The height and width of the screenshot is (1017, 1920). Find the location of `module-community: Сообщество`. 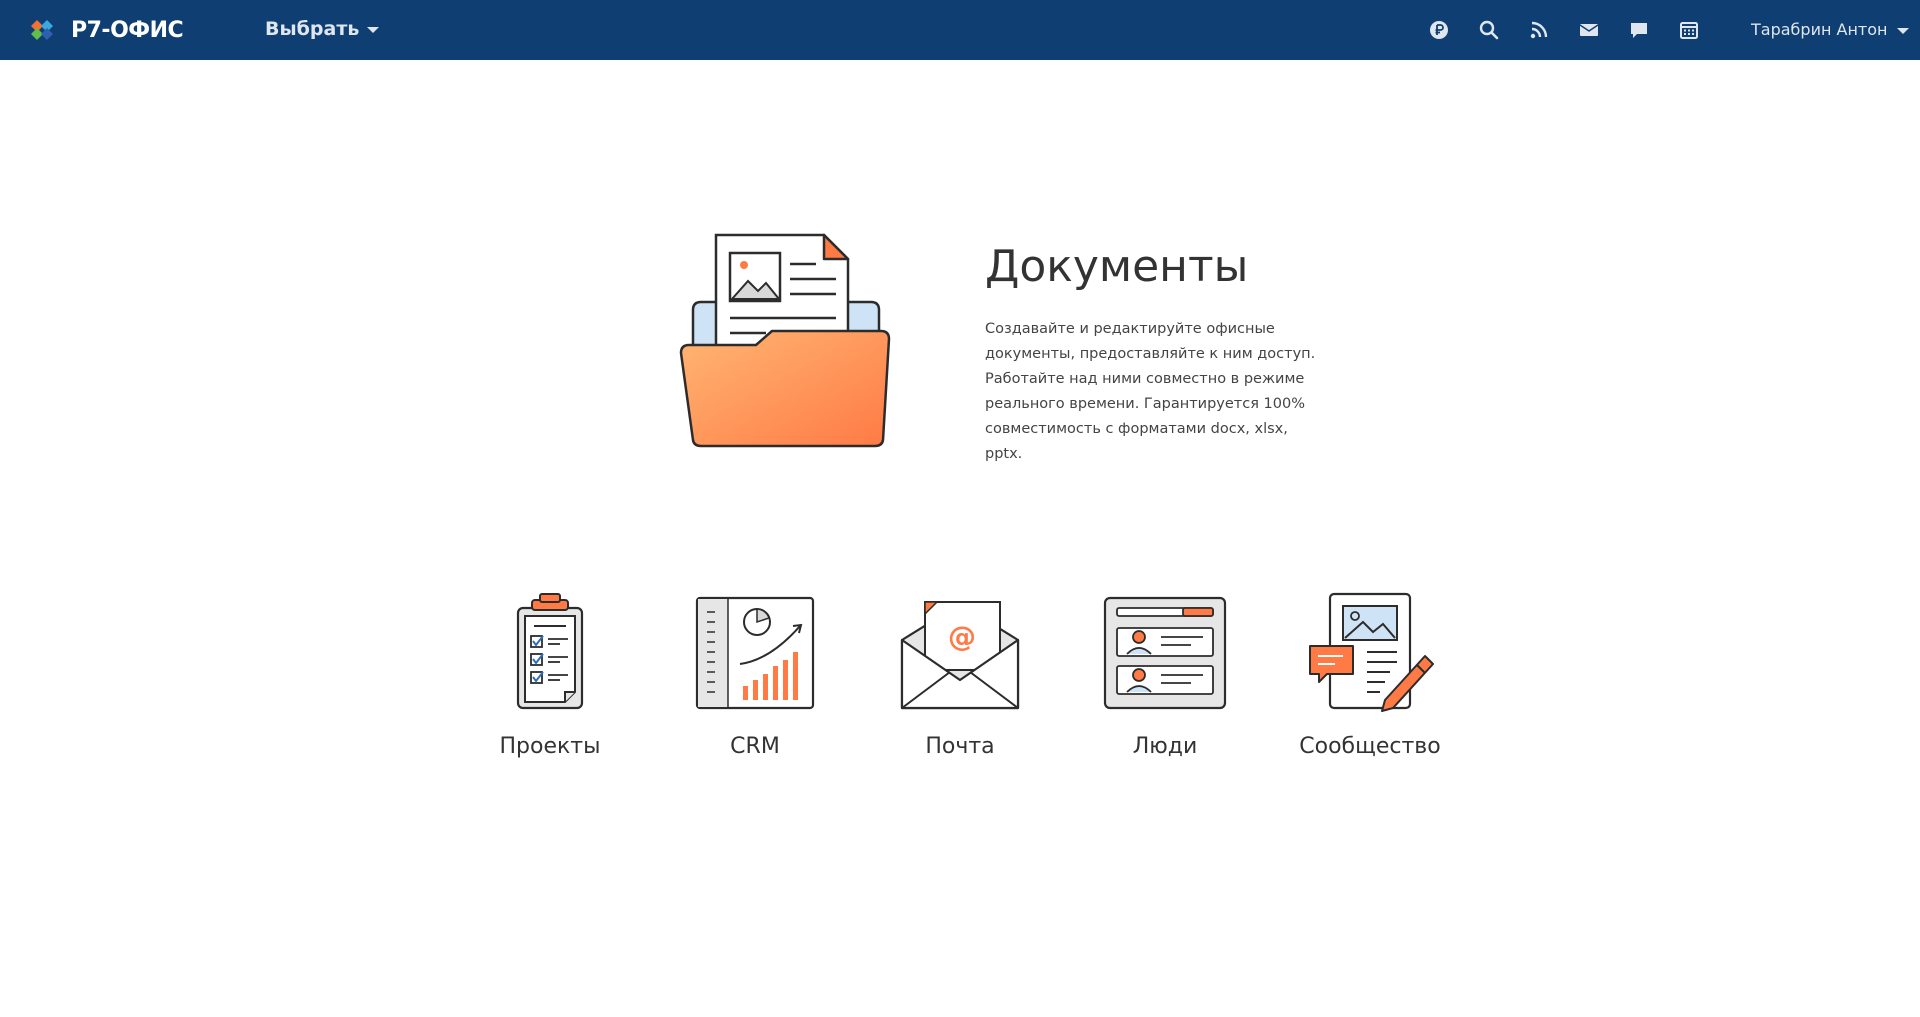

module-community: Сообщество is located at coordinates (1370, 680).